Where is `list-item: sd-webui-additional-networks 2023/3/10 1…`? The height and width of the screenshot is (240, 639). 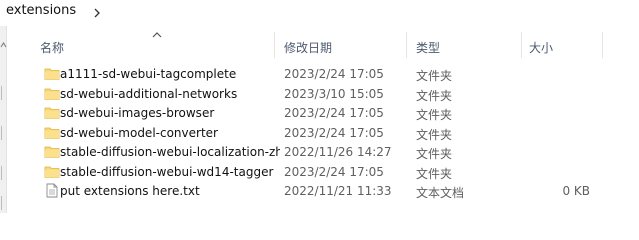 list-item: sd-webui-additional-networks 2023/3/10 1… is located at coordinates (323, 94).